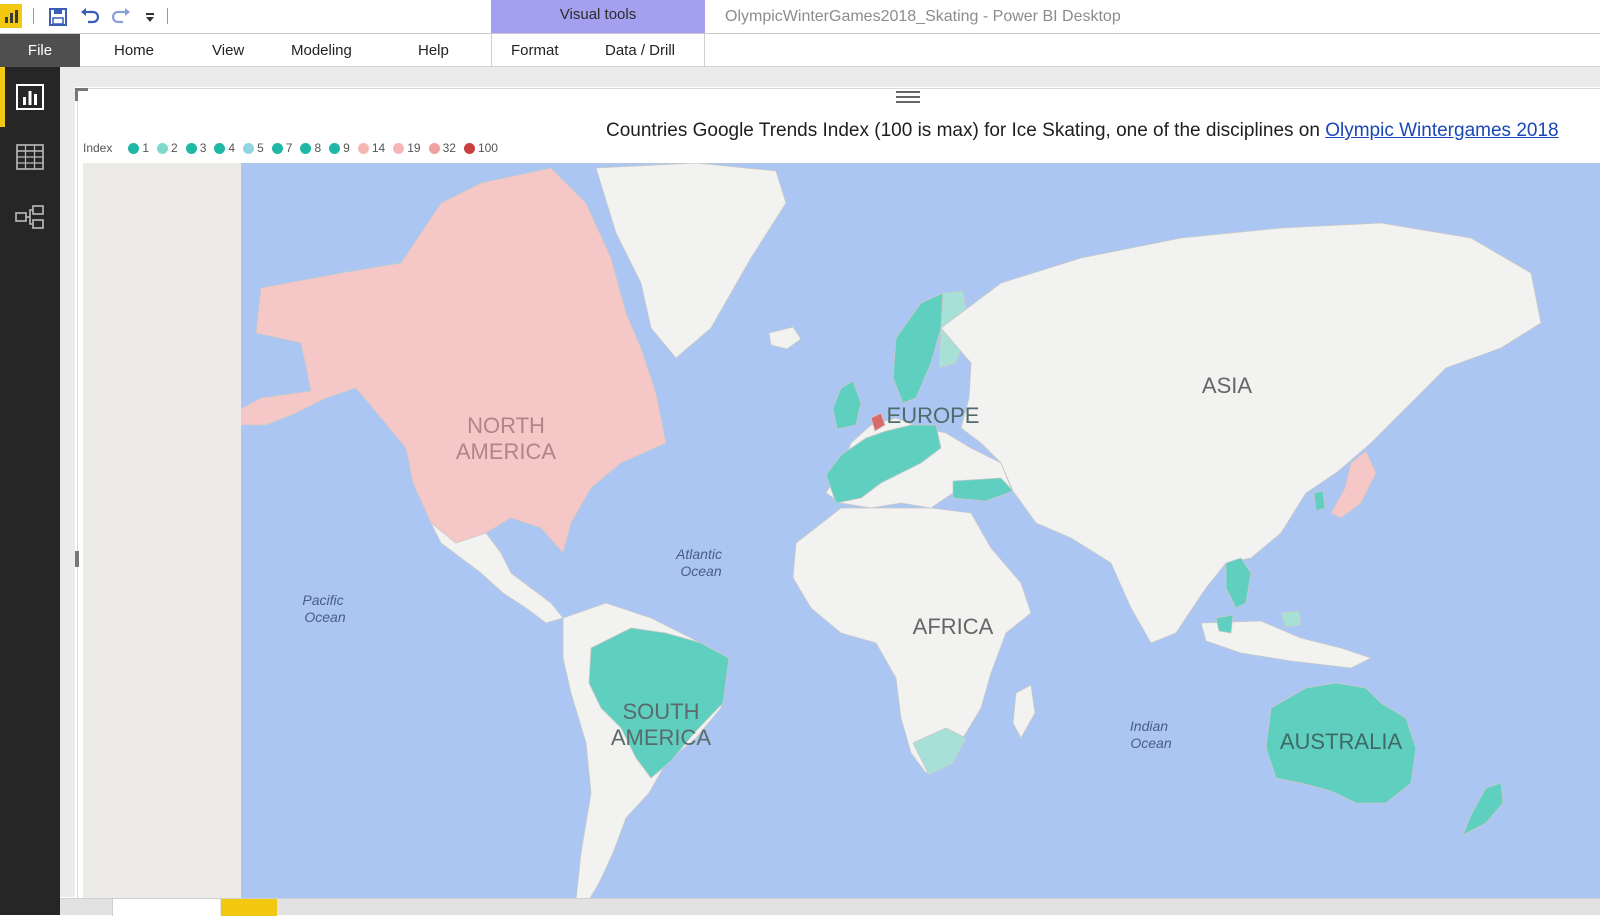 This screenshot has height=916, width=1600. I want to click on malaysia, so click(1224, 624).